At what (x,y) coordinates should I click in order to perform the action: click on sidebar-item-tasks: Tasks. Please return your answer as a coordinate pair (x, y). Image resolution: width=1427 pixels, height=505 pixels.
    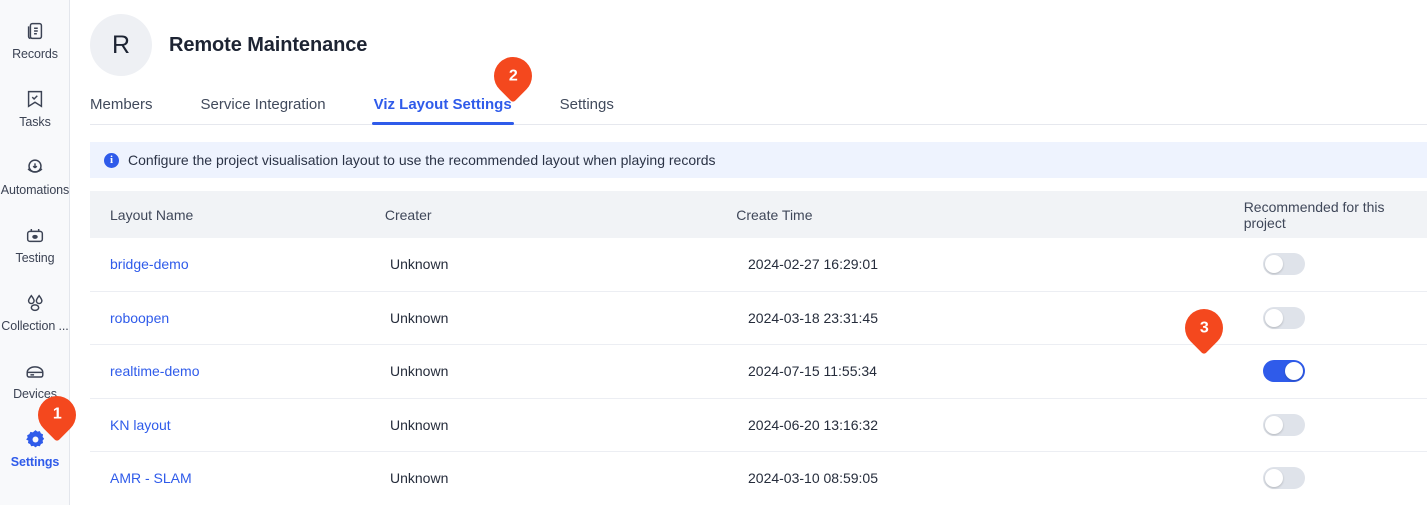
    Looking at the image, I should click on (35, 108).